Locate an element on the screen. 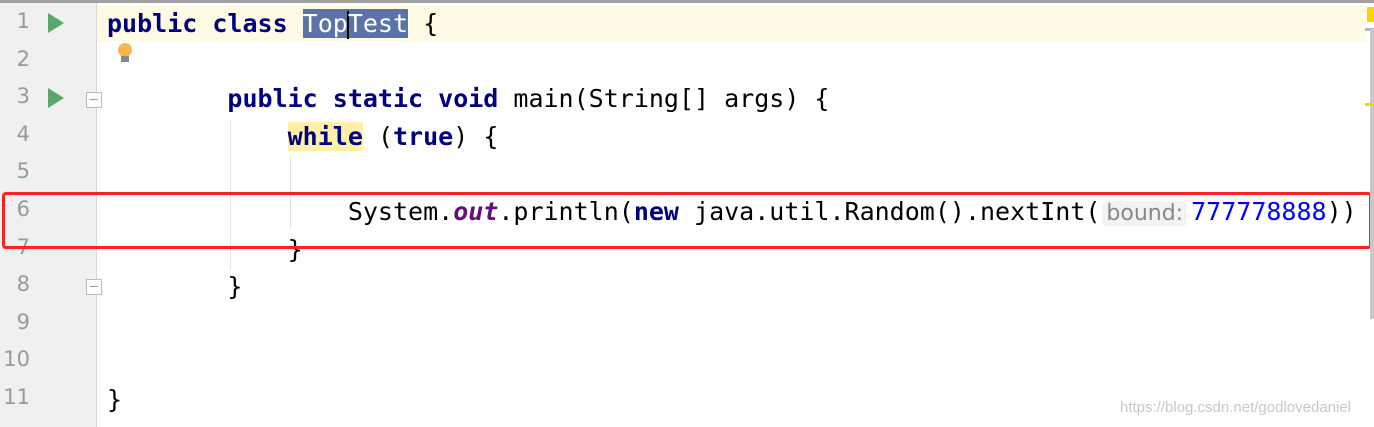  line-number: 11 is located at coordinates (16, 397).